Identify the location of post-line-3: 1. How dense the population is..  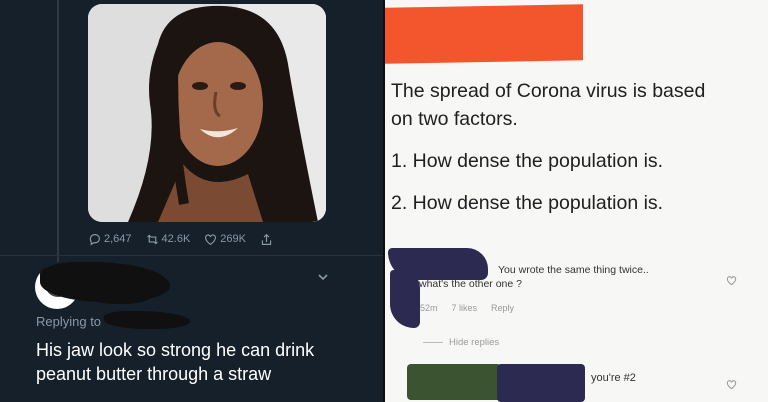
(527, 161).